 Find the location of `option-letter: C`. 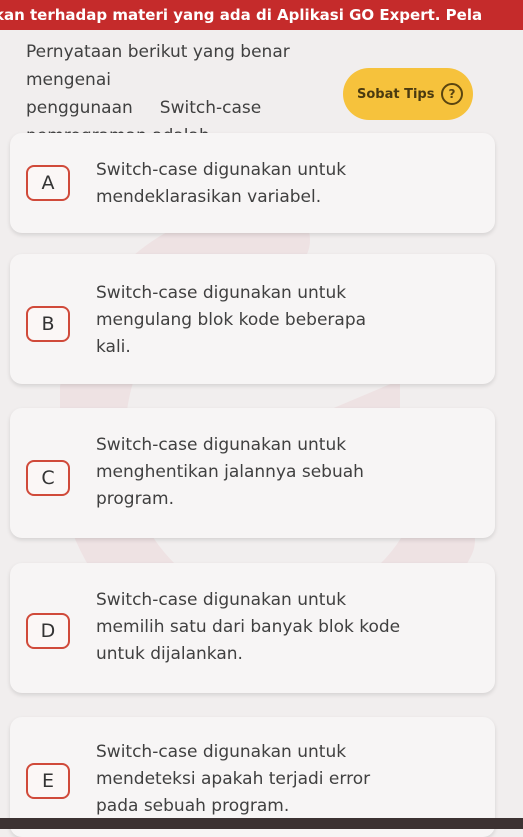

option-letter: C is located at coordinates (48, 478).